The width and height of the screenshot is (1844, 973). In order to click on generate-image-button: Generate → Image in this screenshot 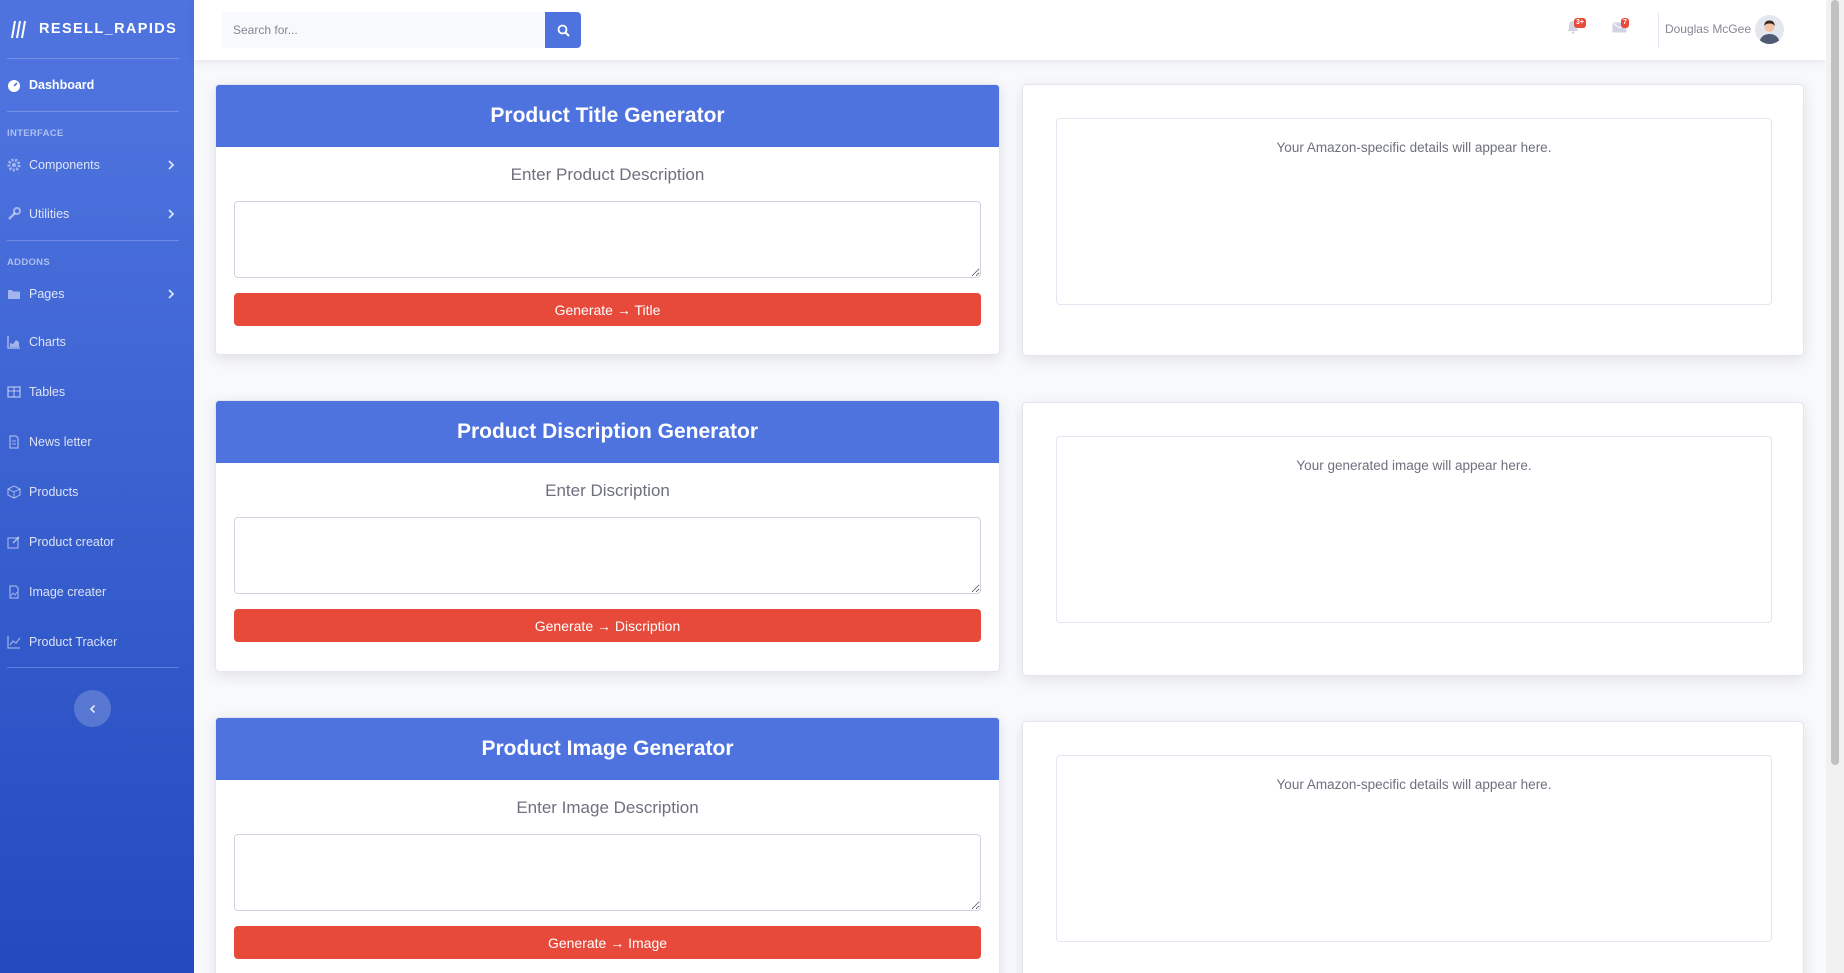, I will do `click(607, 942)`.